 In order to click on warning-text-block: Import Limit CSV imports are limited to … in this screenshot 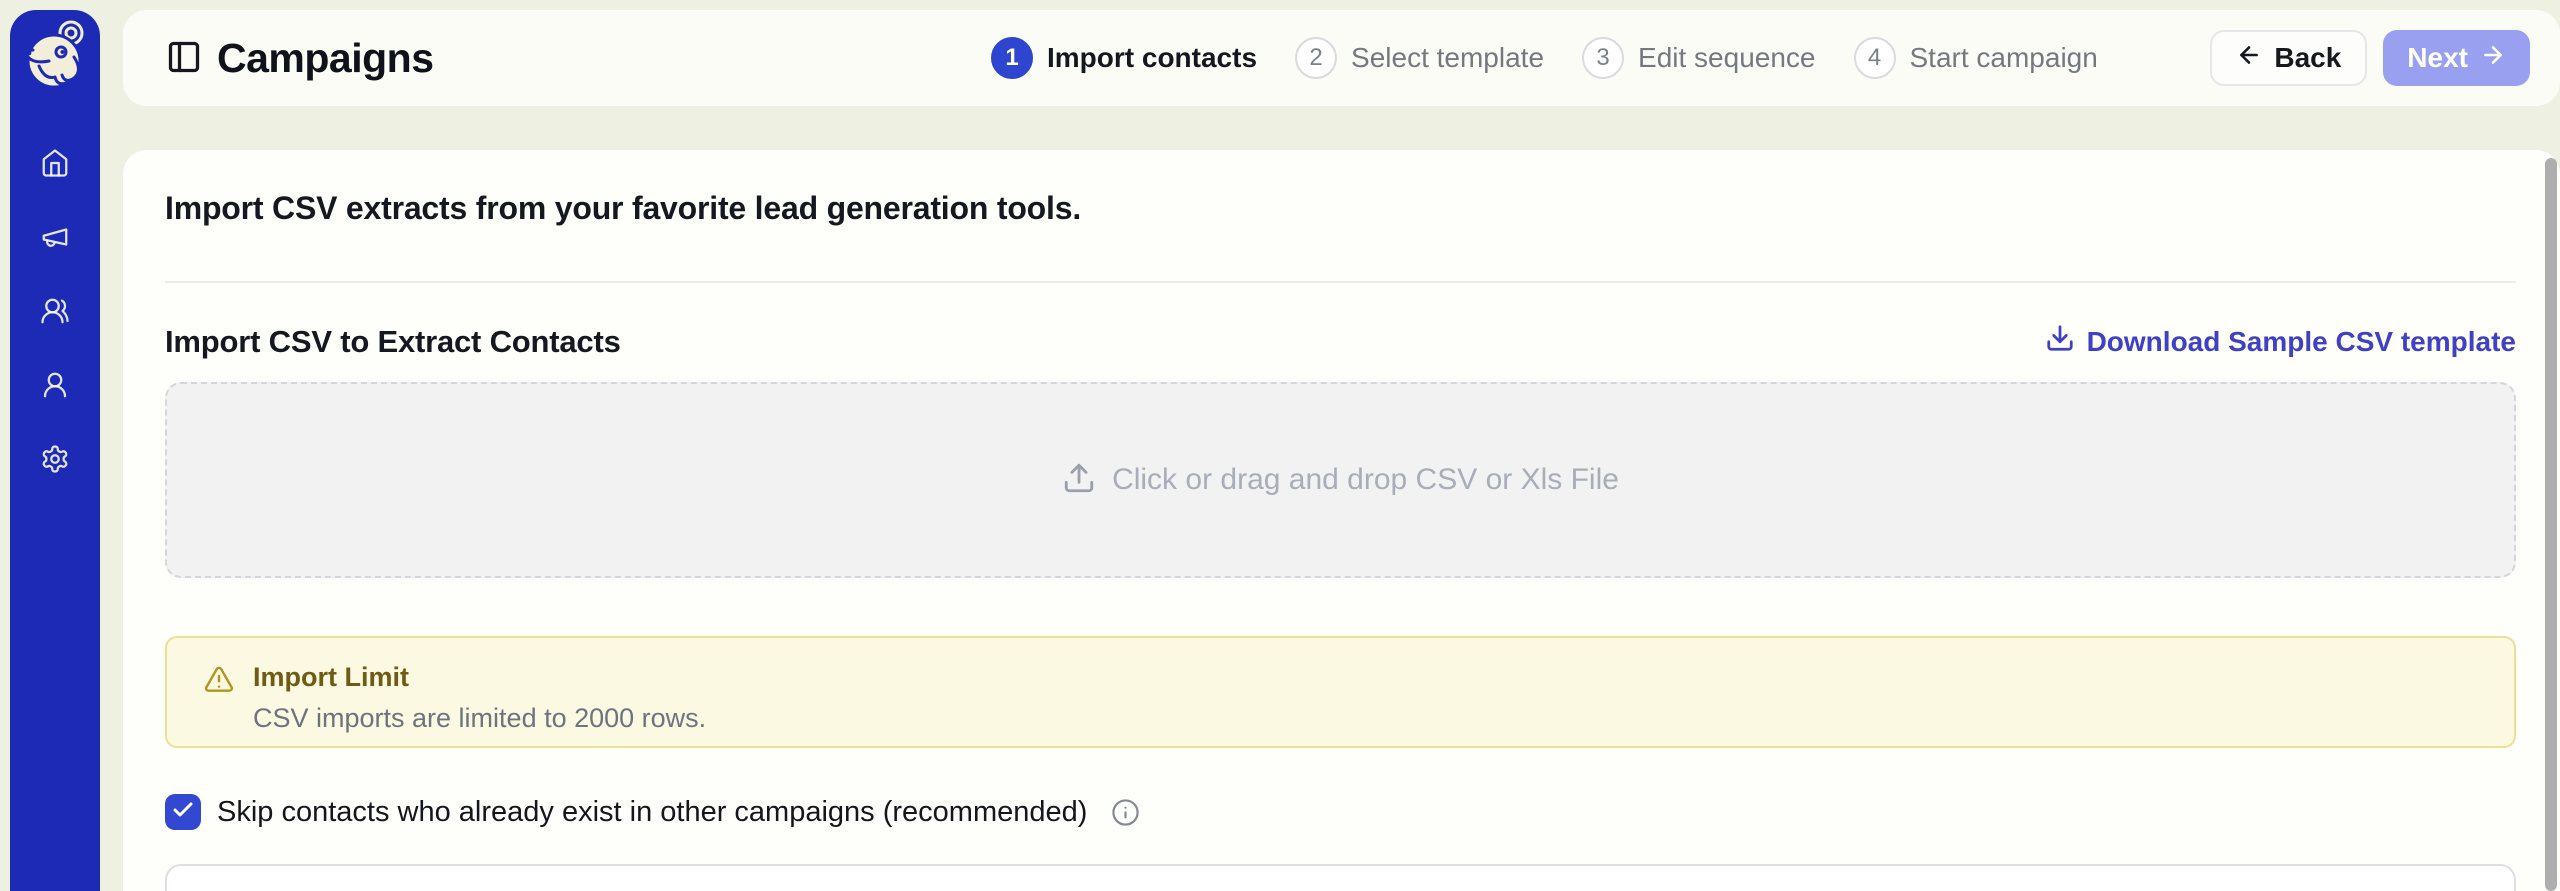, I will do `click(479, 704)`.